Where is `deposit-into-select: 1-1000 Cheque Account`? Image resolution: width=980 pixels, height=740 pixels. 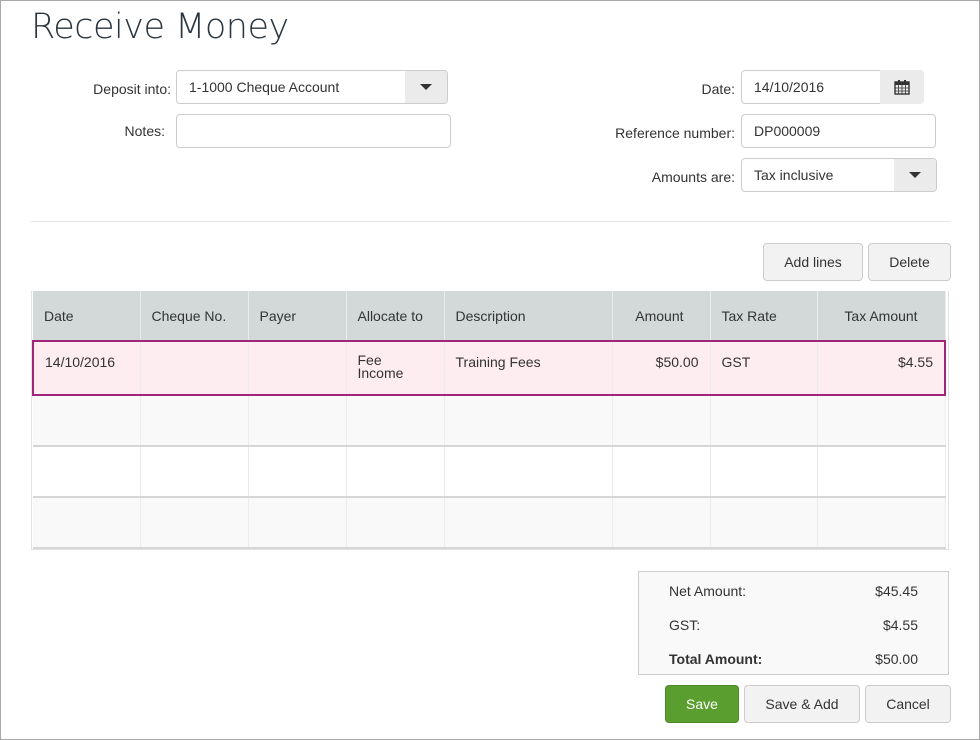
deposit-into-select: 1-1000 Cheque Account is located at coordinates (312, 87).